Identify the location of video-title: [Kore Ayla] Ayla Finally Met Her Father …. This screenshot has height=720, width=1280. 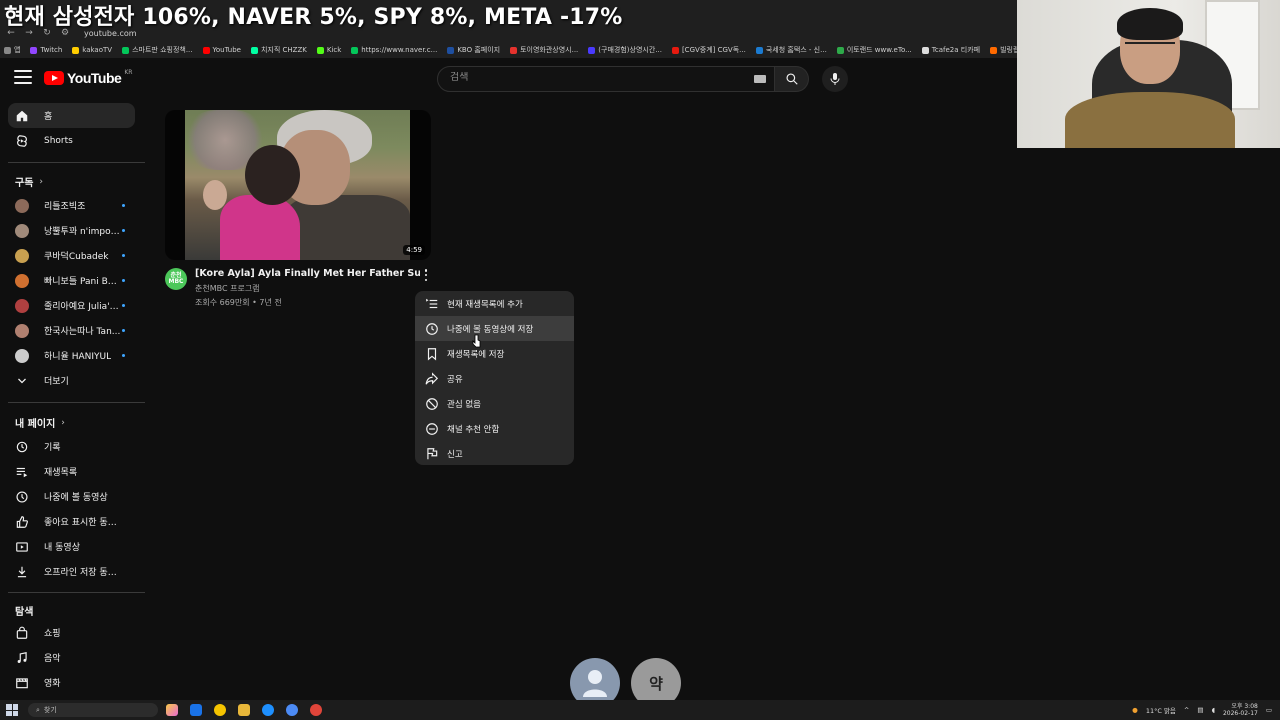
(307, 273).